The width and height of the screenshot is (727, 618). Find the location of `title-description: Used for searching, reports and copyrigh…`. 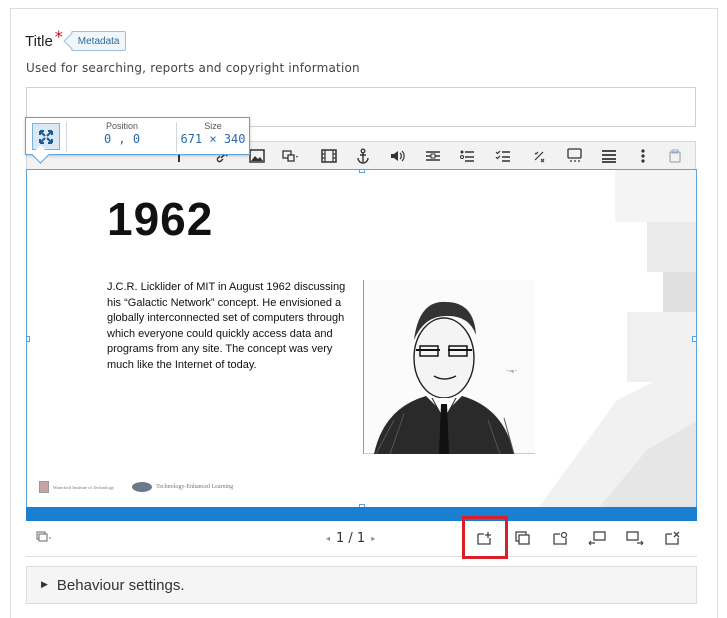

title-description: Used for searching, reports and copyrigh… is located at coordinates (193, 68).